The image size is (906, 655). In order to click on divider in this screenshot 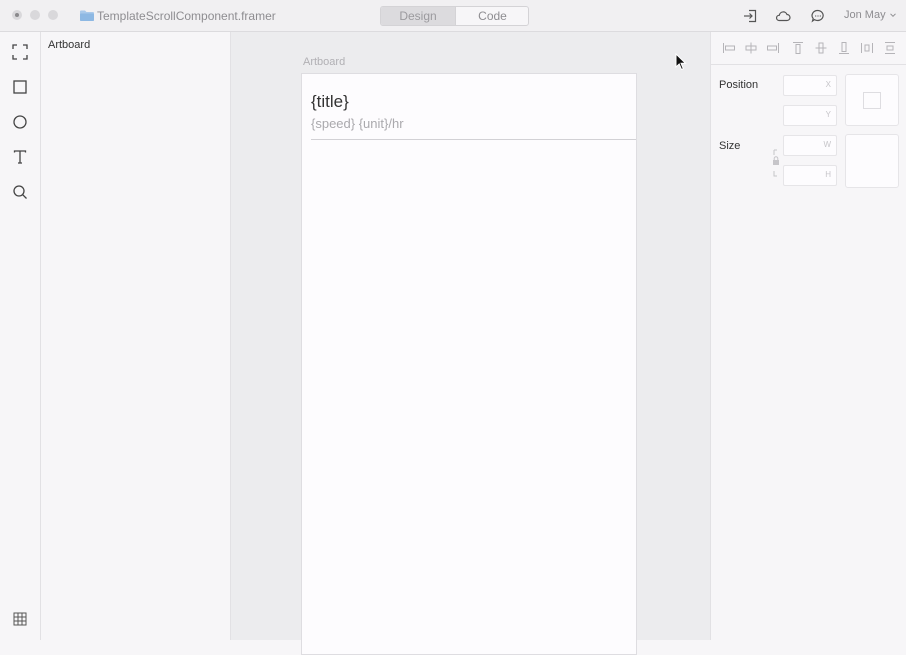, I will do `click(473, 139)`.